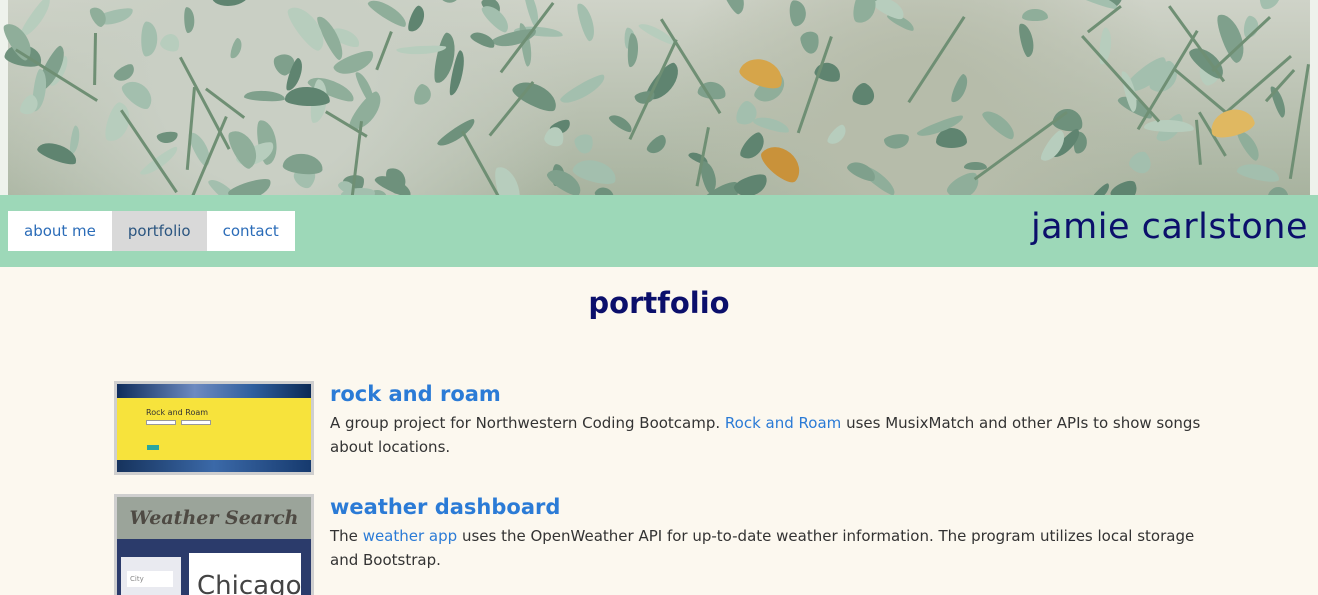  Describe the element at coordinates (153, 447) in the screenshot. I see `thumbnail-button` at that location.